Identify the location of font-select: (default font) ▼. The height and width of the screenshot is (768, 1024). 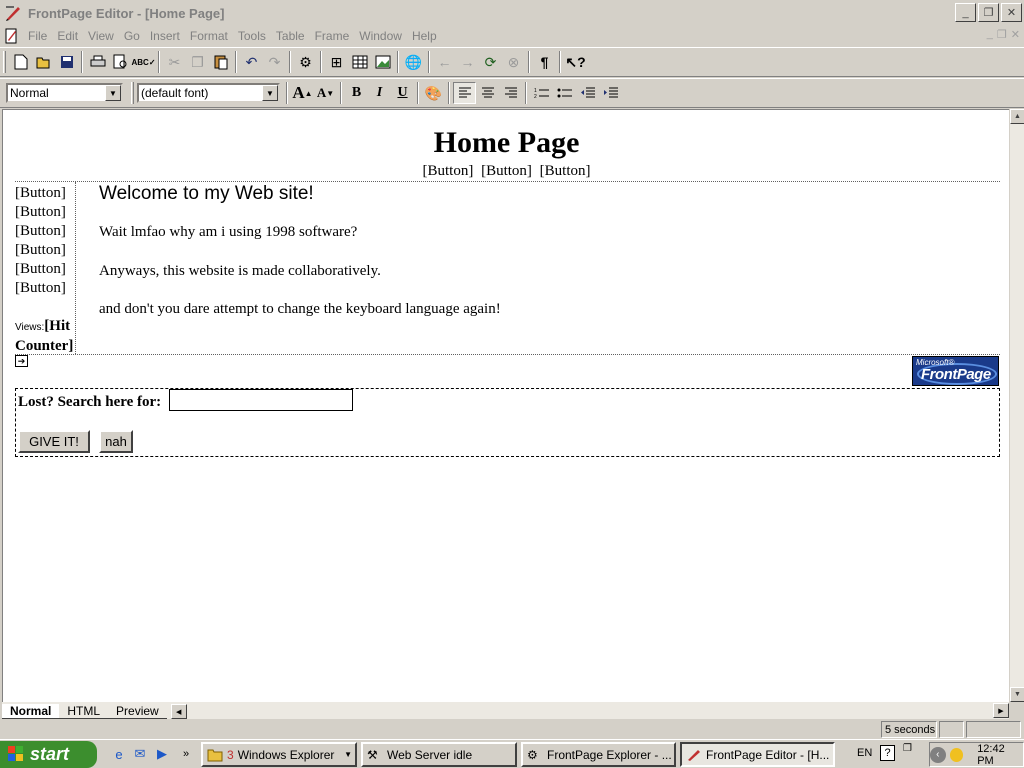
(208, 93).